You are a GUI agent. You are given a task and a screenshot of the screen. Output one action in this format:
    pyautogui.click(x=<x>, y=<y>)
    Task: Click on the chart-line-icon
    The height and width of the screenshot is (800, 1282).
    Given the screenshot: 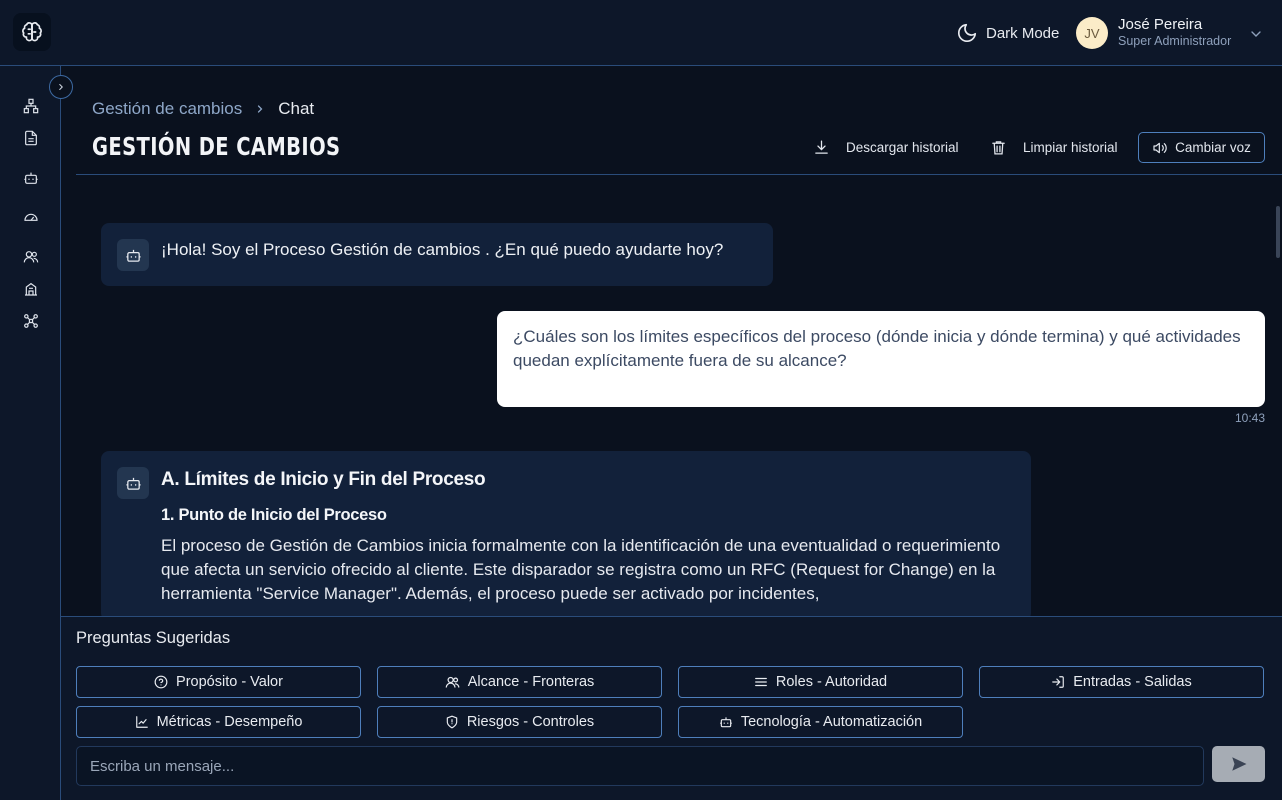 What is the action you would take?
    pyautogui.click(x=142, y=722)
    